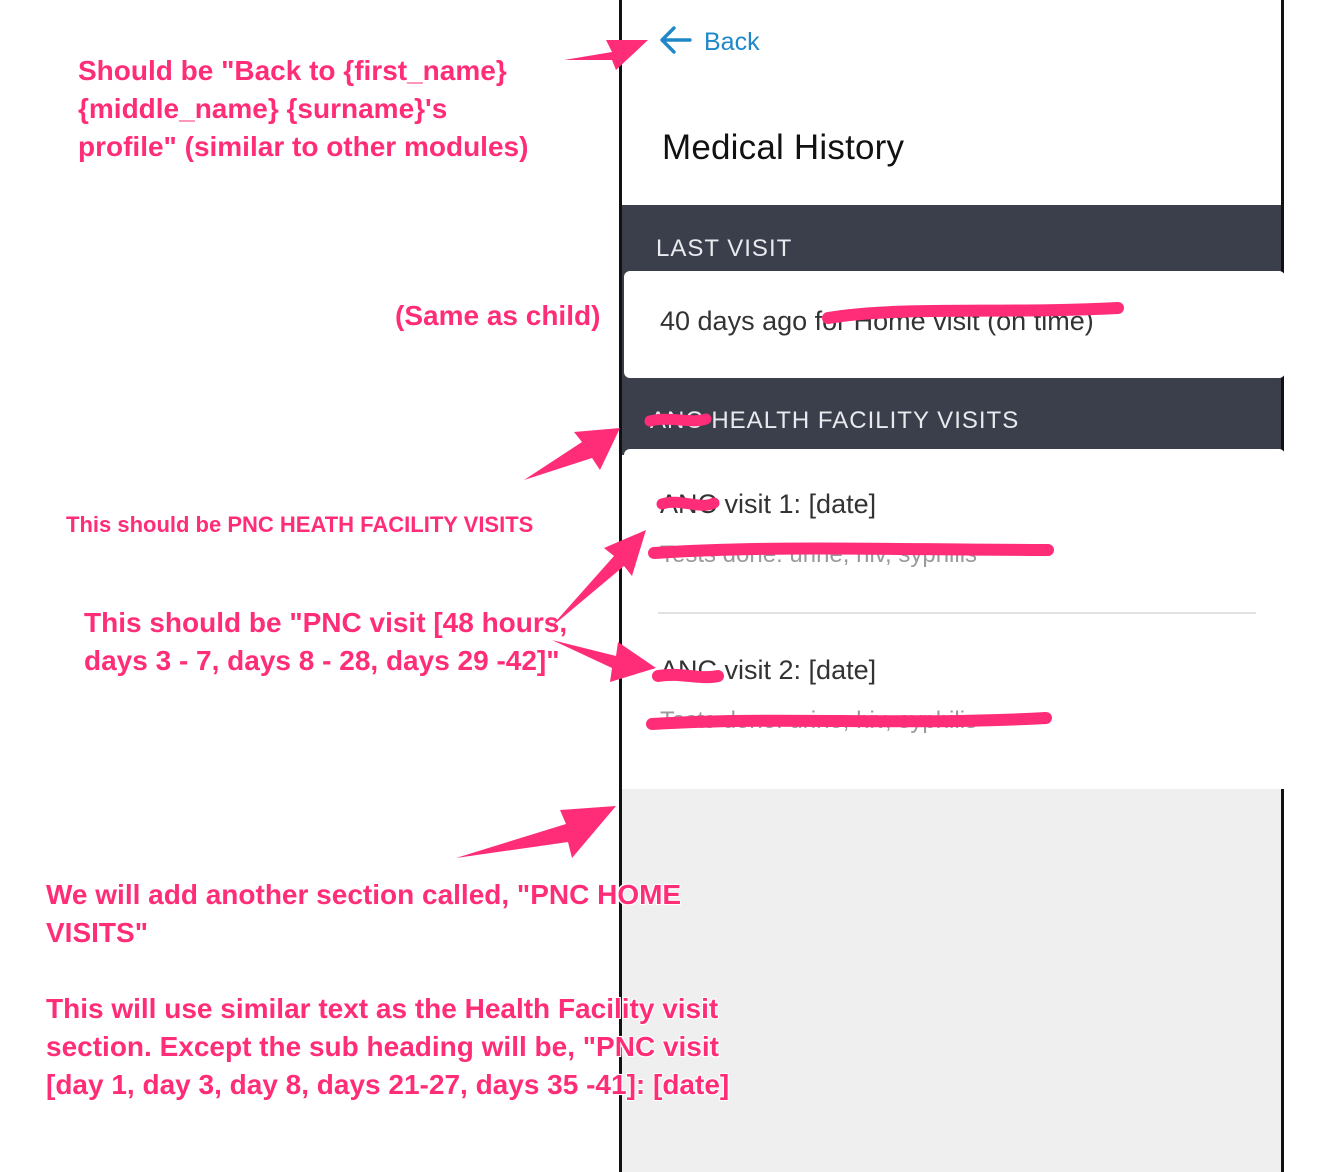  Describe the element at coordinates (835, 420) in the screenshot. I see `facility-visits-heading: ANC HEALTH FACILITY VISITS` at that location.